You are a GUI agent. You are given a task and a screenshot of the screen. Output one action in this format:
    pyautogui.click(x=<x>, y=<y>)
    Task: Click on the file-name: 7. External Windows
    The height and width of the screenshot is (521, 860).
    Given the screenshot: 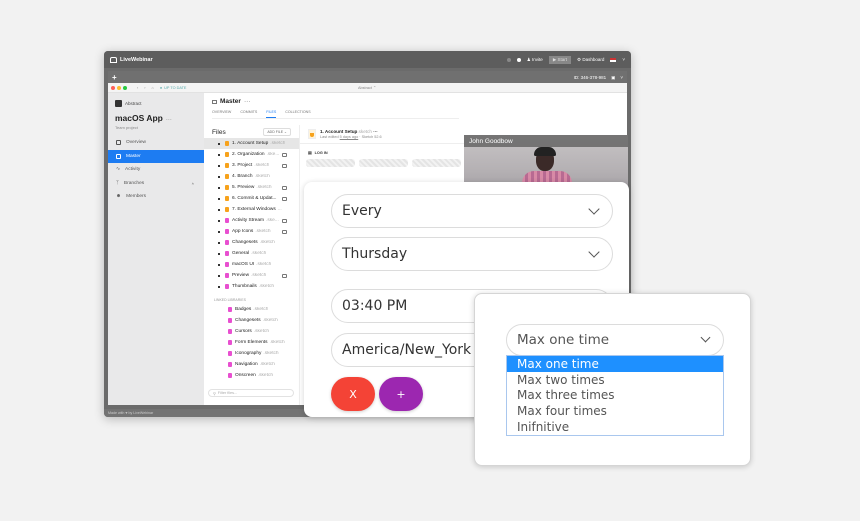 What is the action you would take?
    pyautogui.click(x=254, y=209)
    